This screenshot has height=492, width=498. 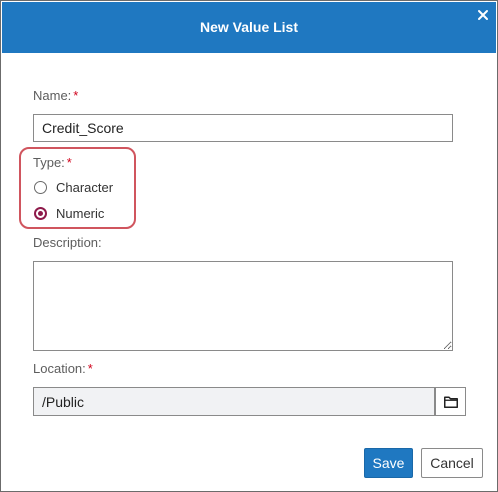 I want to click on dialog-title: New Value List, so click(x=249, y=27).